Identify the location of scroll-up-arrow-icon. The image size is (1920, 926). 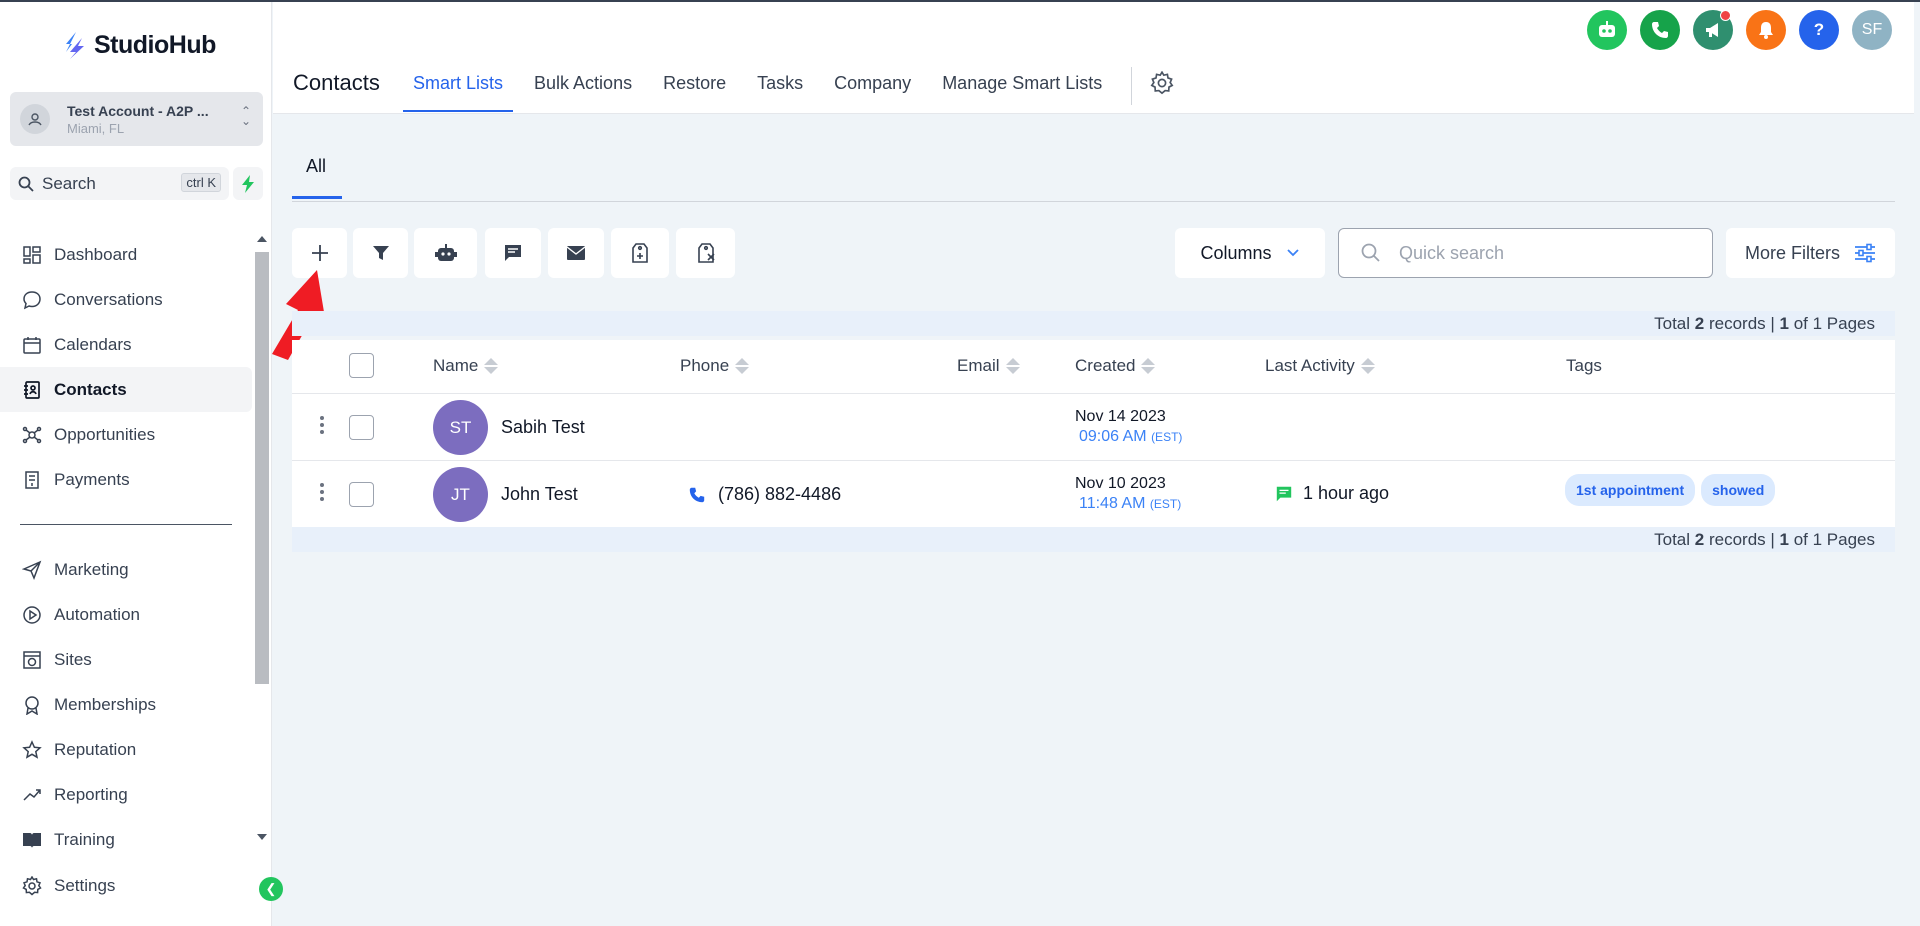
(262, 239).